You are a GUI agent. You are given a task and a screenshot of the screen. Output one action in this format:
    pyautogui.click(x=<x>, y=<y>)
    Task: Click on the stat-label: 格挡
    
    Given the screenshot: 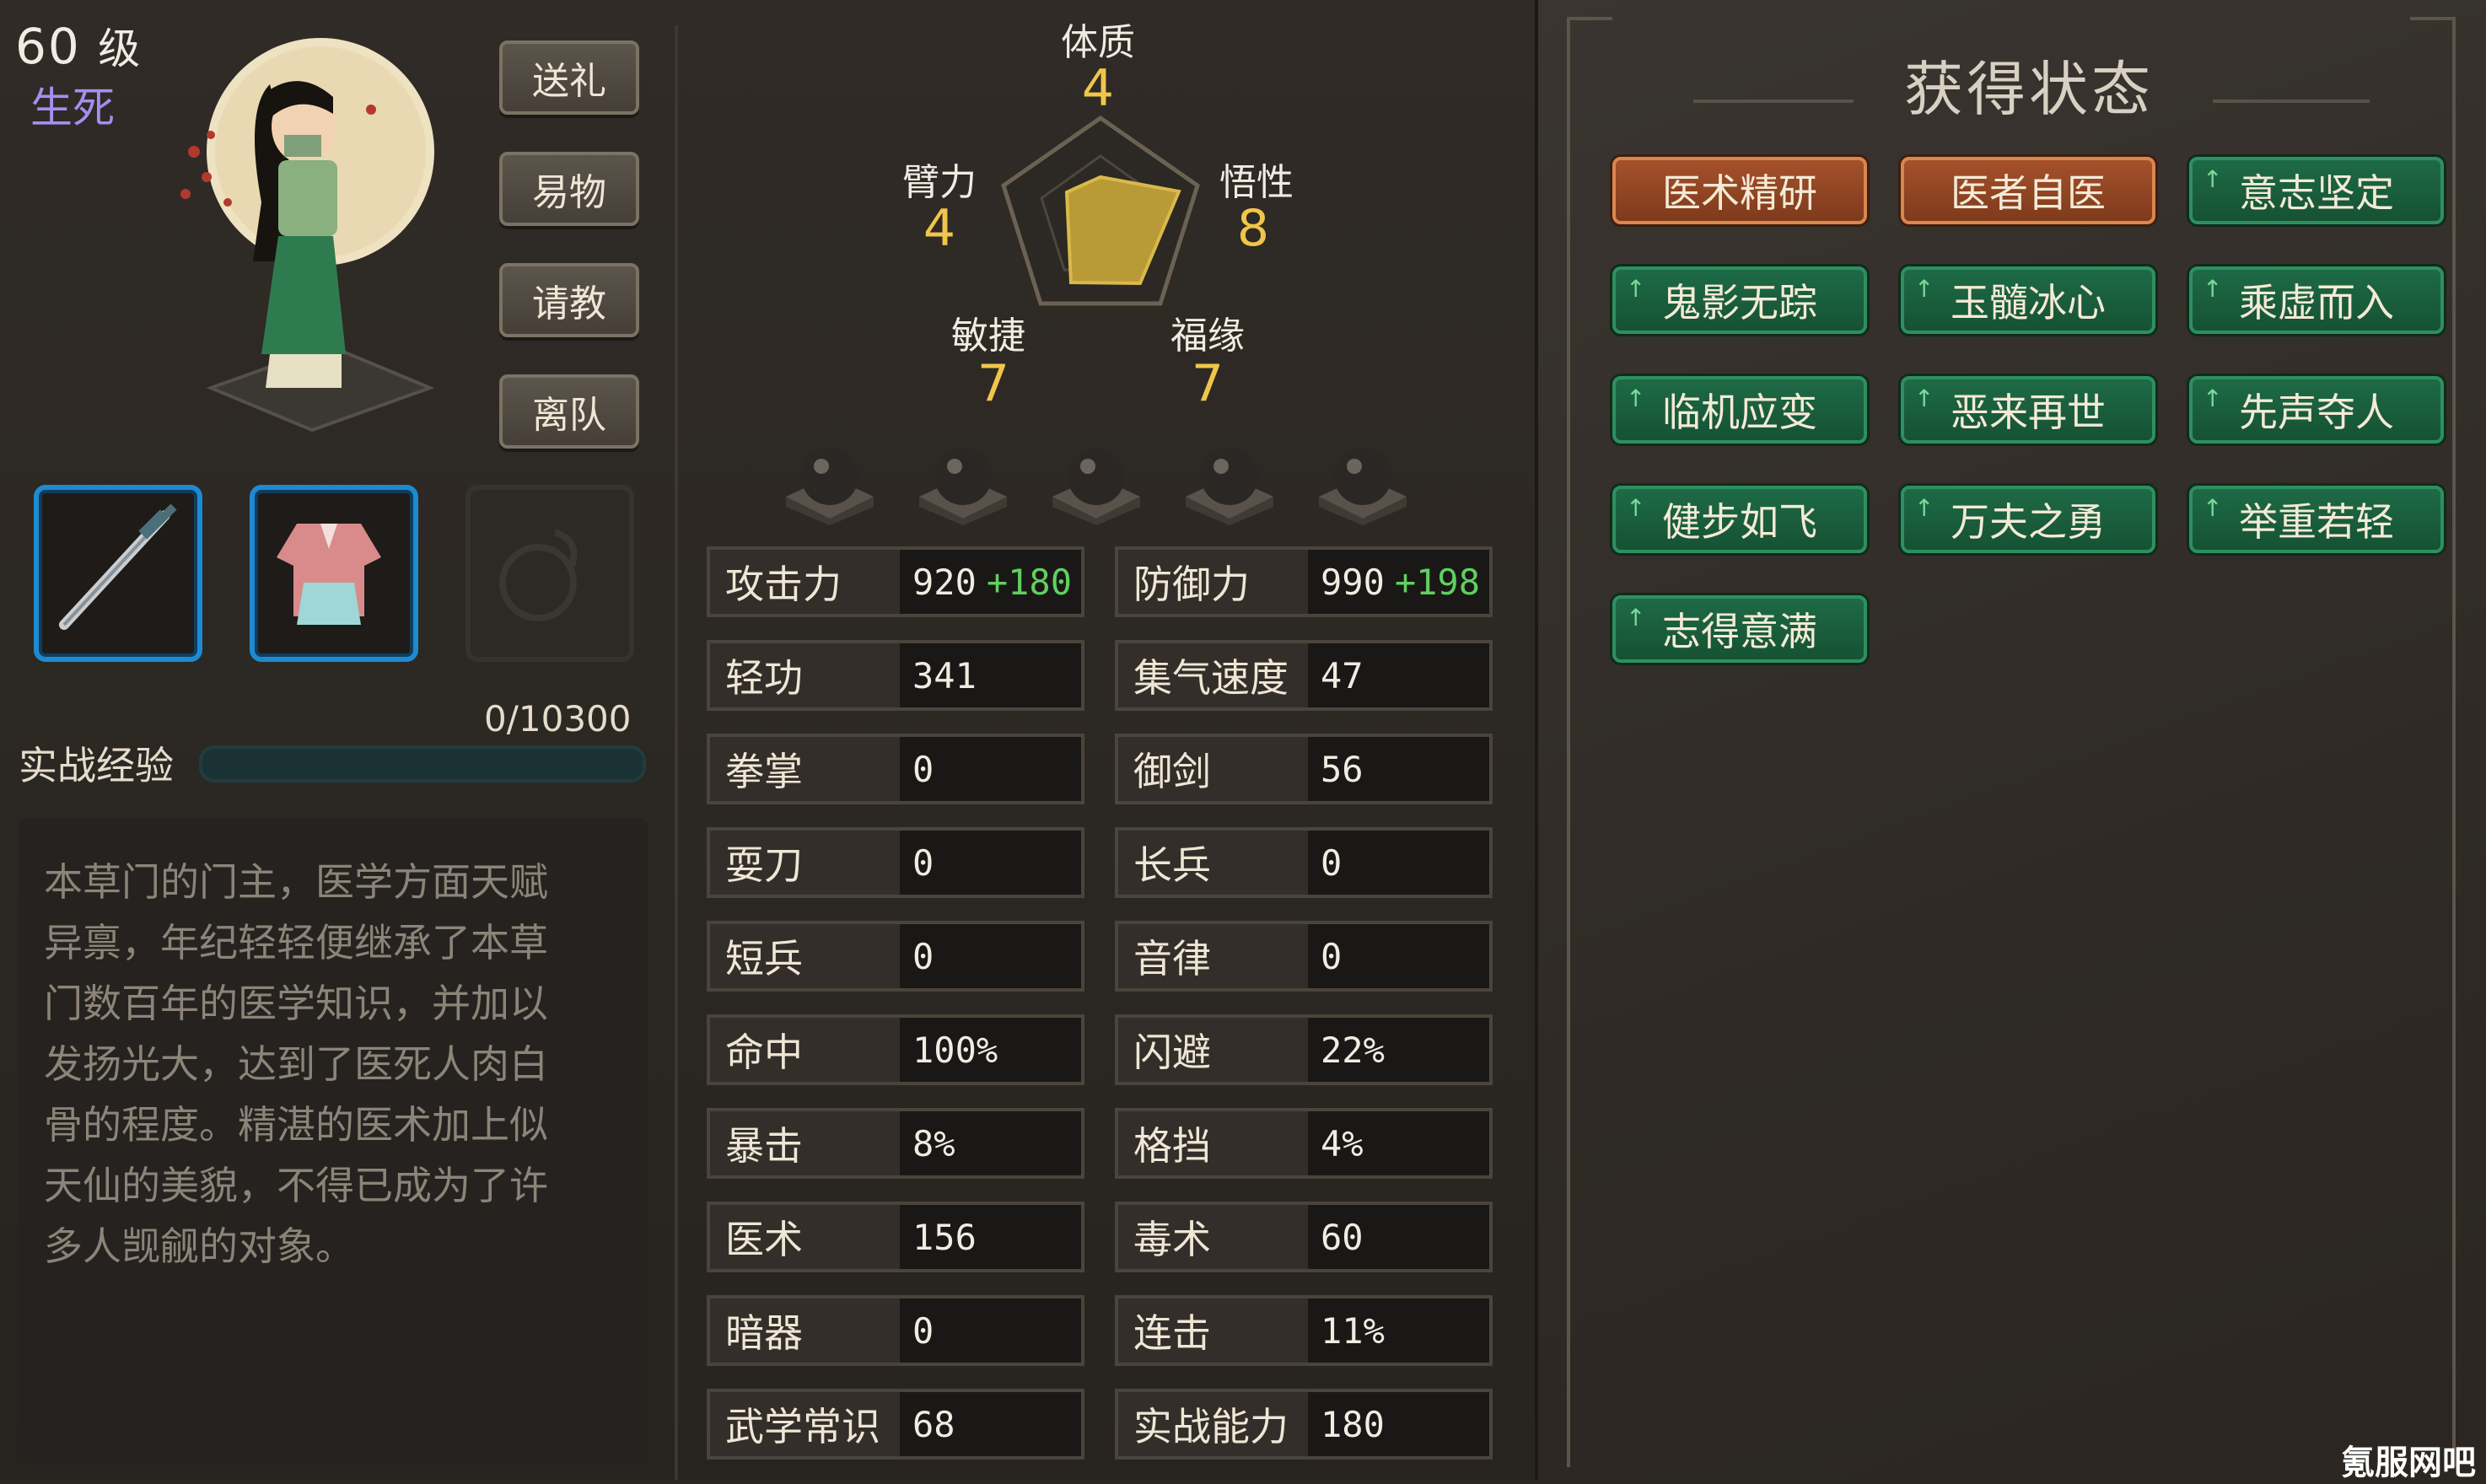 What is the action you would take?
    pyautogui.click(x=1213, y=1143)
    